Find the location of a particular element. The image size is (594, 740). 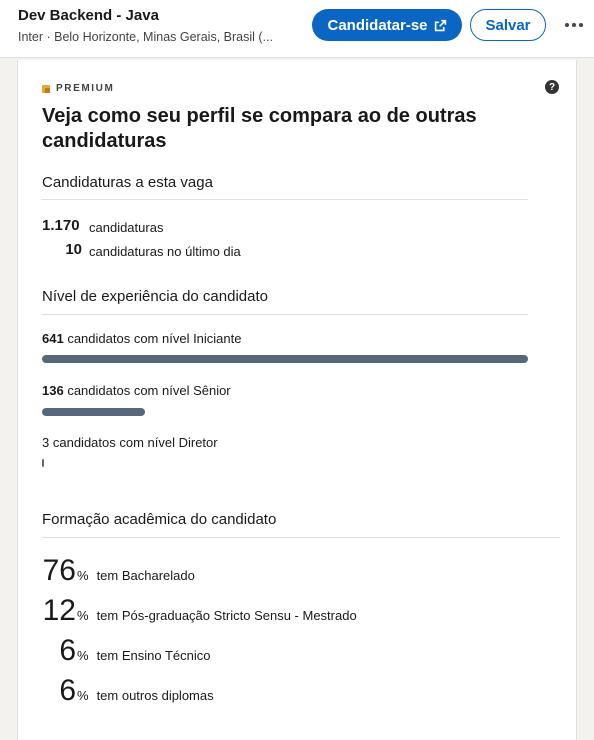

applications-total-value: 1.170 is located at coordinates (61, 225).